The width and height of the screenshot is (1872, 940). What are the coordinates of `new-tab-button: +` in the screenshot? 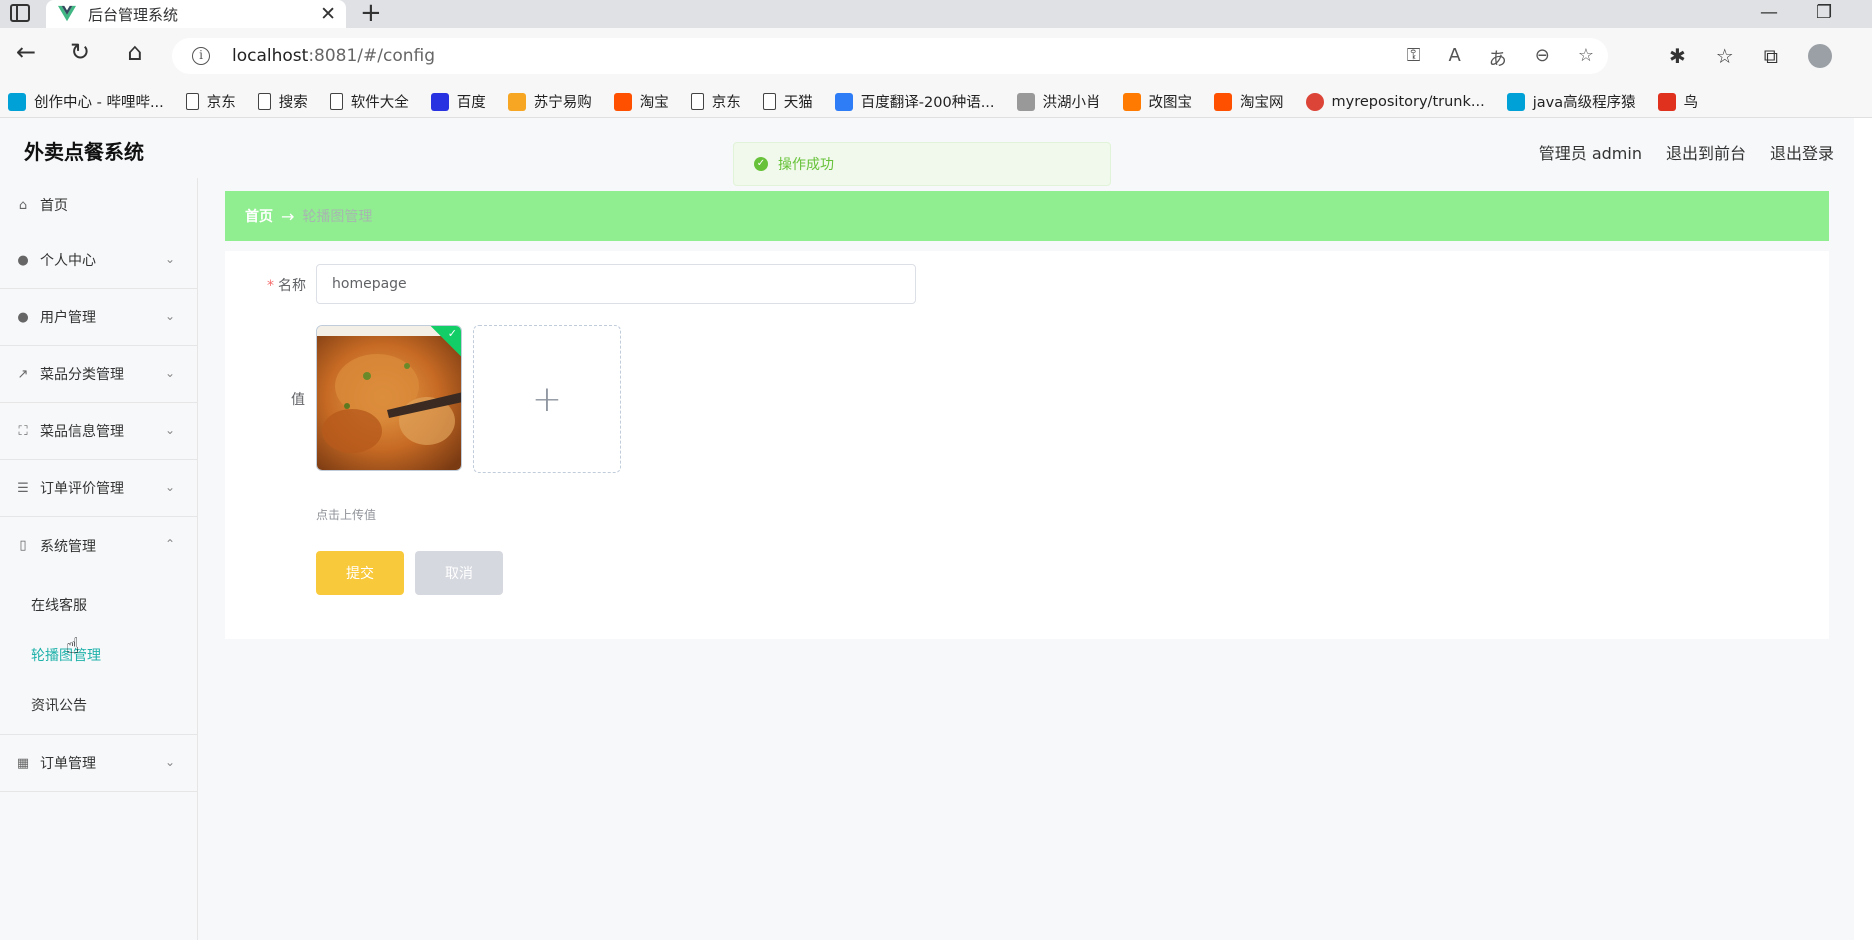 It's located at (371, 13).